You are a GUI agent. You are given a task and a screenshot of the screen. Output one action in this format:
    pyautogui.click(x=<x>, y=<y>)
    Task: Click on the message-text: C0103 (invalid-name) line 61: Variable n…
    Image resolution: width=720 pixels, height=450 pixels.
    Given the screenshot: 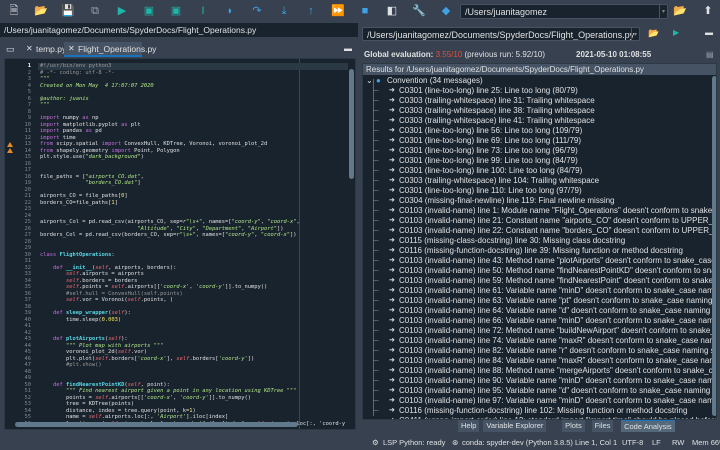 What is the action you would take?
    pyautogui.click(x=558, y=290)
    